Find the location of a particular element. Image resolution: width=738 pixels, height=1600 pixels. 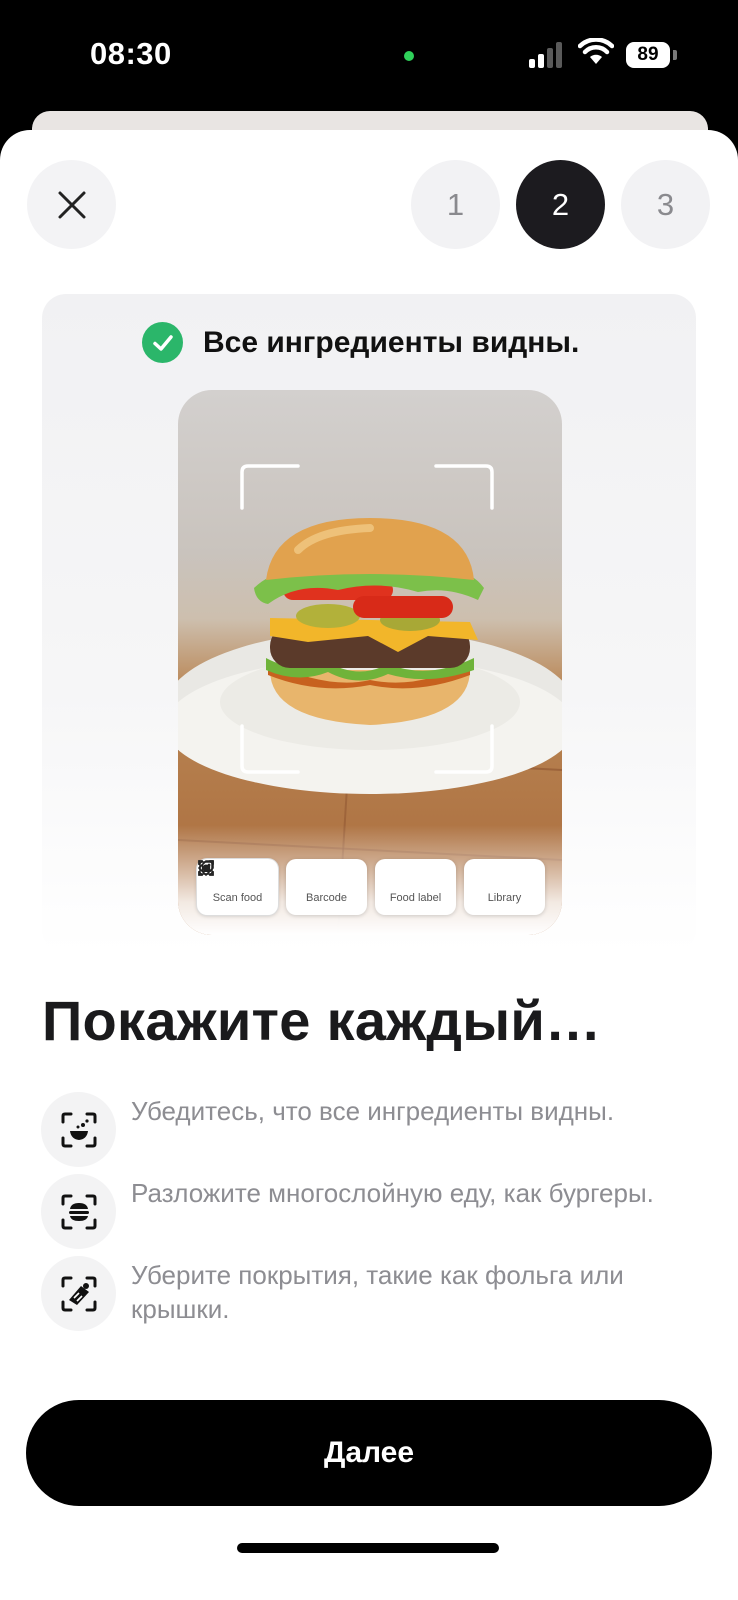

tip-text: Разложите многослойную еду, как бургеры. is located at coordinates (392, 1193).